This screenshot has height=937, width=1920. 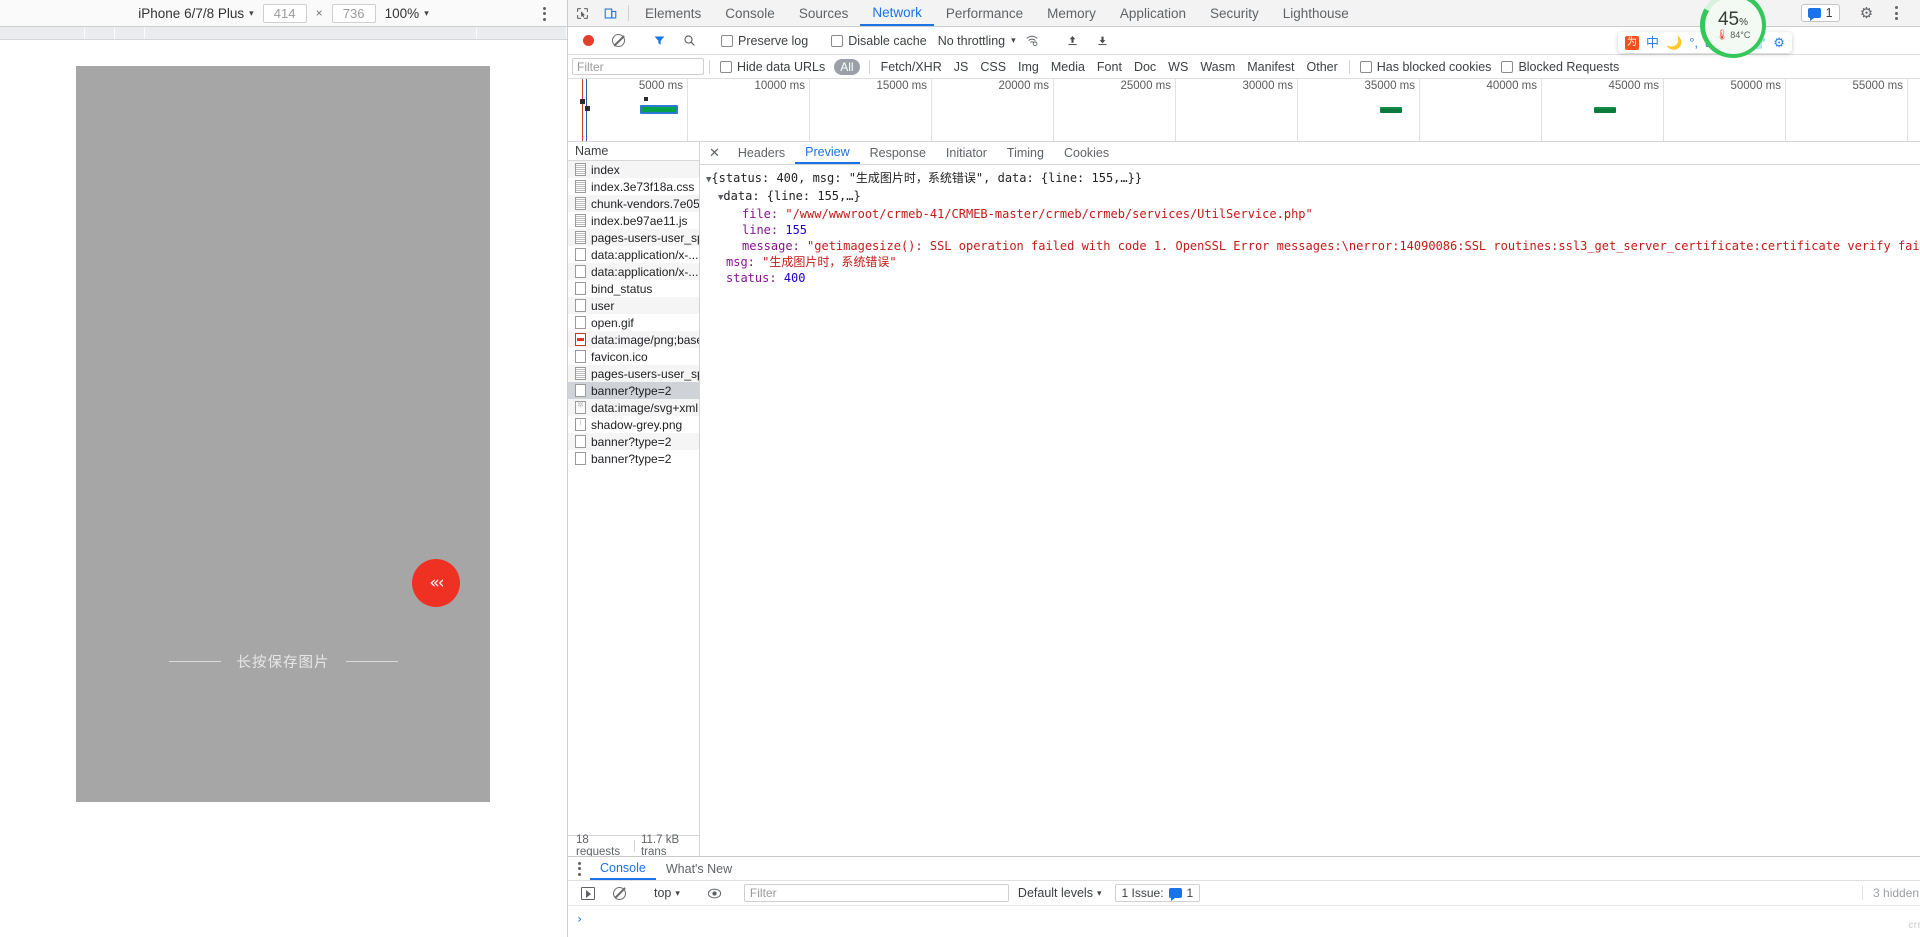 What do you see at coordinates (1109, 67) in the screenshot?
I see `filter-type-font: Font` at bounding box center [1109, 67].